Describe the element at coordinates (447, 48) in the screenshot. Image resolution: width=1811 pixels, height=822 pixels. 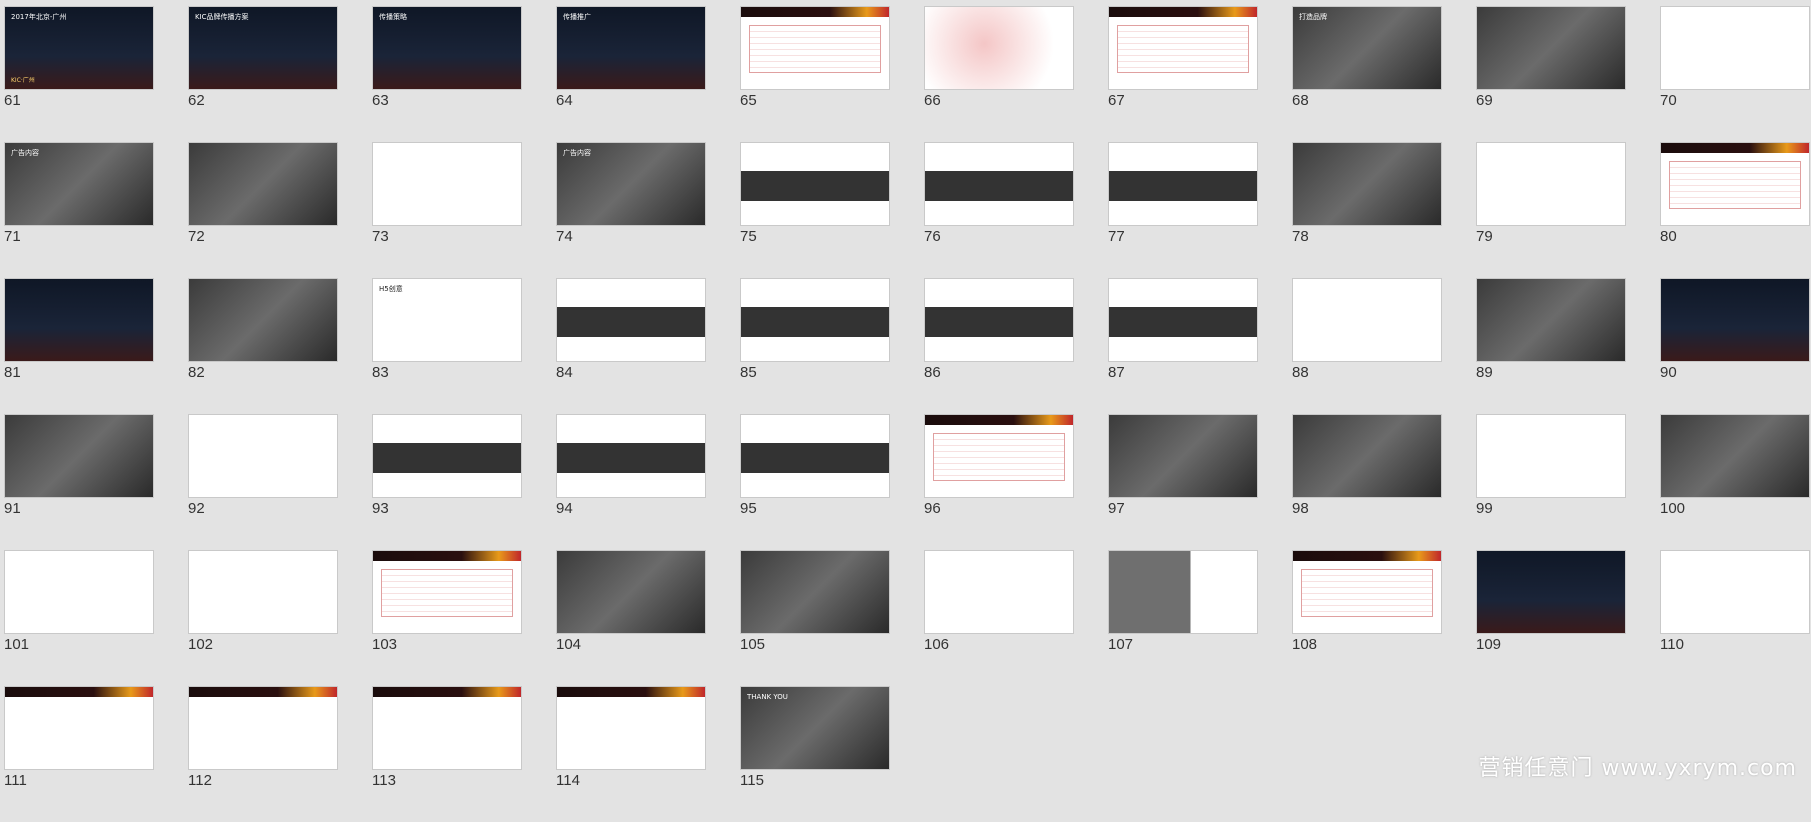
I see `slide-thumbnail: 传播策略` at that location.